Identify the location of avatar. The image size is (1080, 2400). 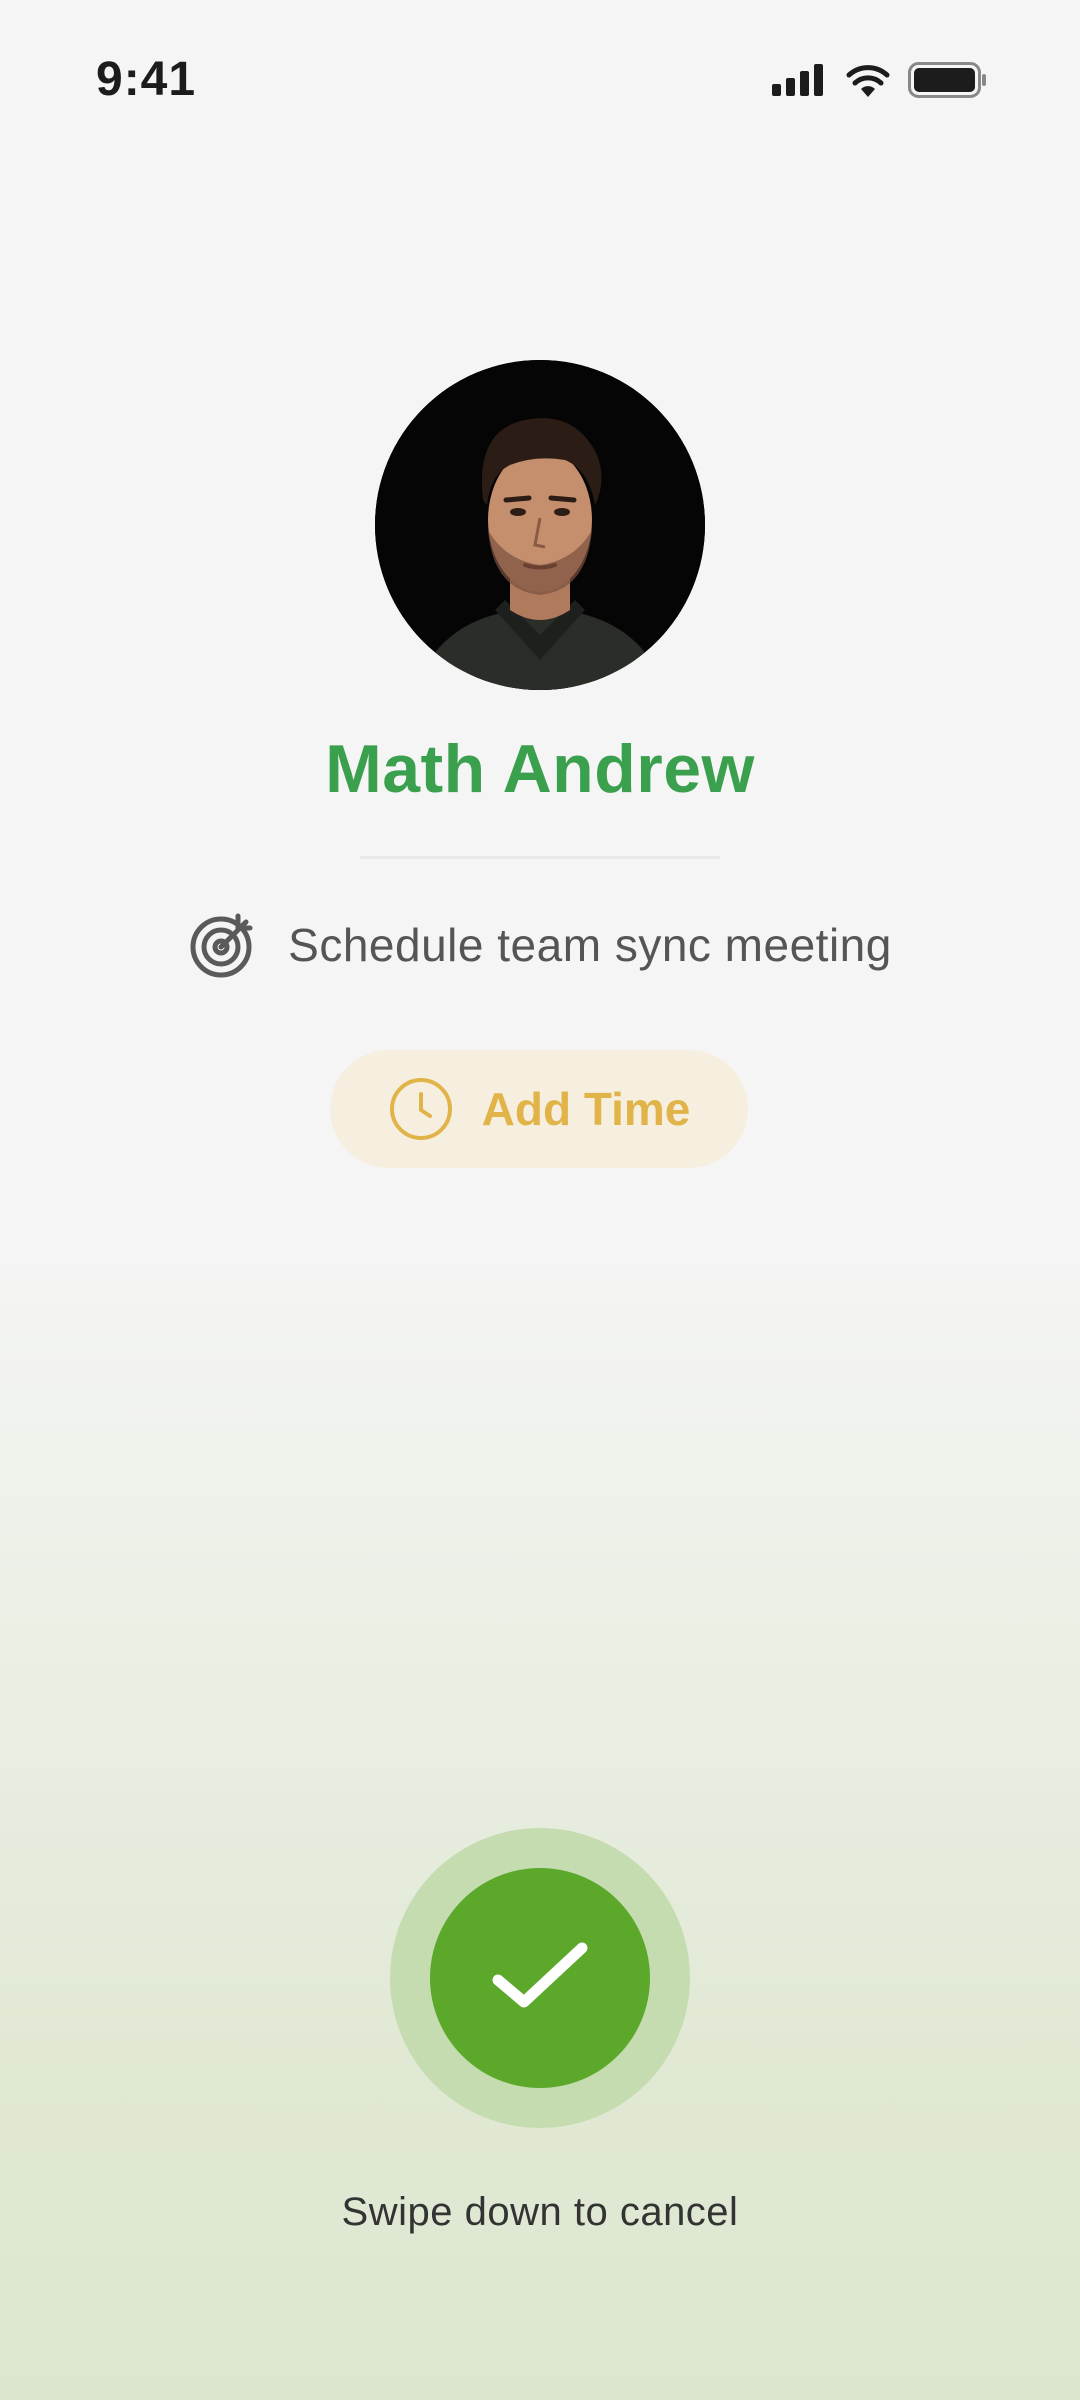
(540, 525).